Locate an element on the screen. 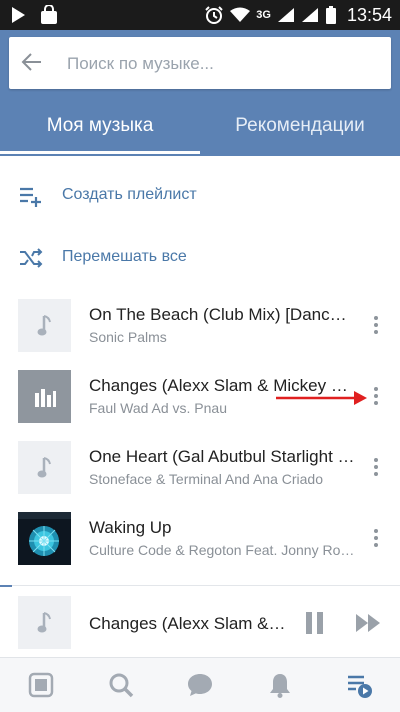  shopping-bag-icon is located at coordinates (49, 14).